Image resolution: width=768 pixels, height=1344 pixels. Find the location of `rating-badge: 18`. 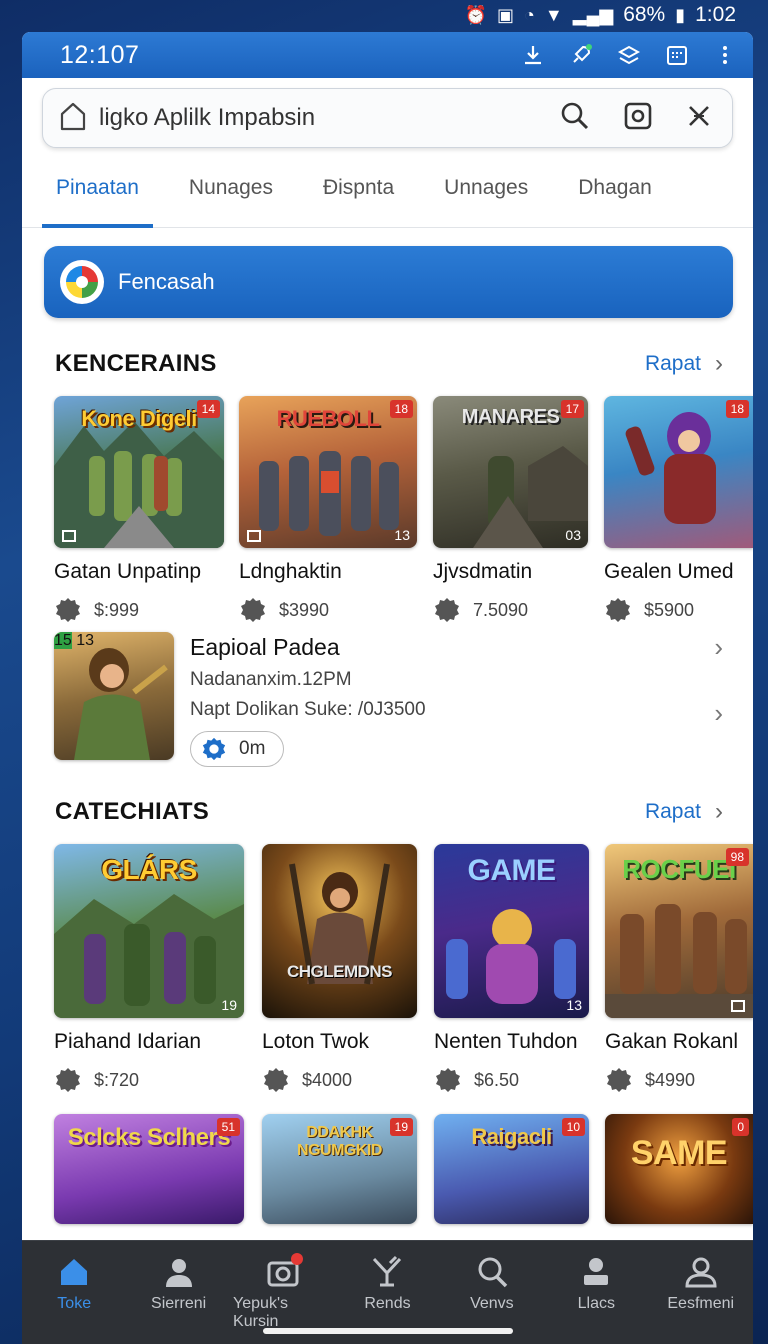

rating-badge: 18 is located at coordinates (737, 409).